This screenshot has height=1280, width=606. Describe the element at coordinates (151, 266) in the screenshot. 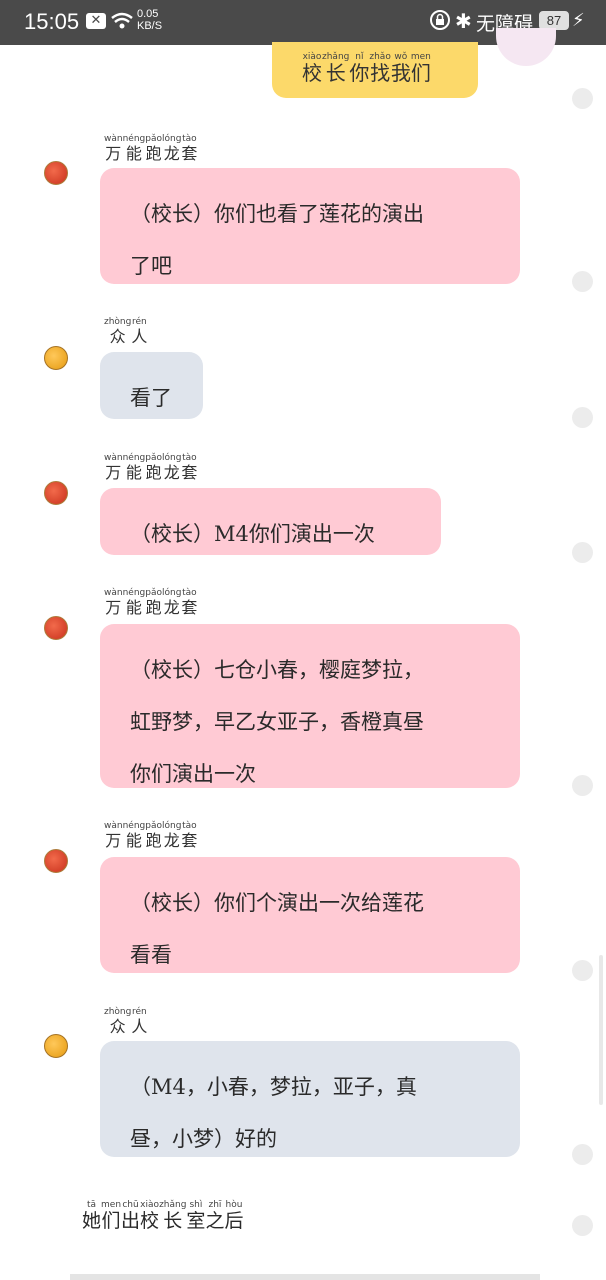

I see `message-line: 了吧` at that location.